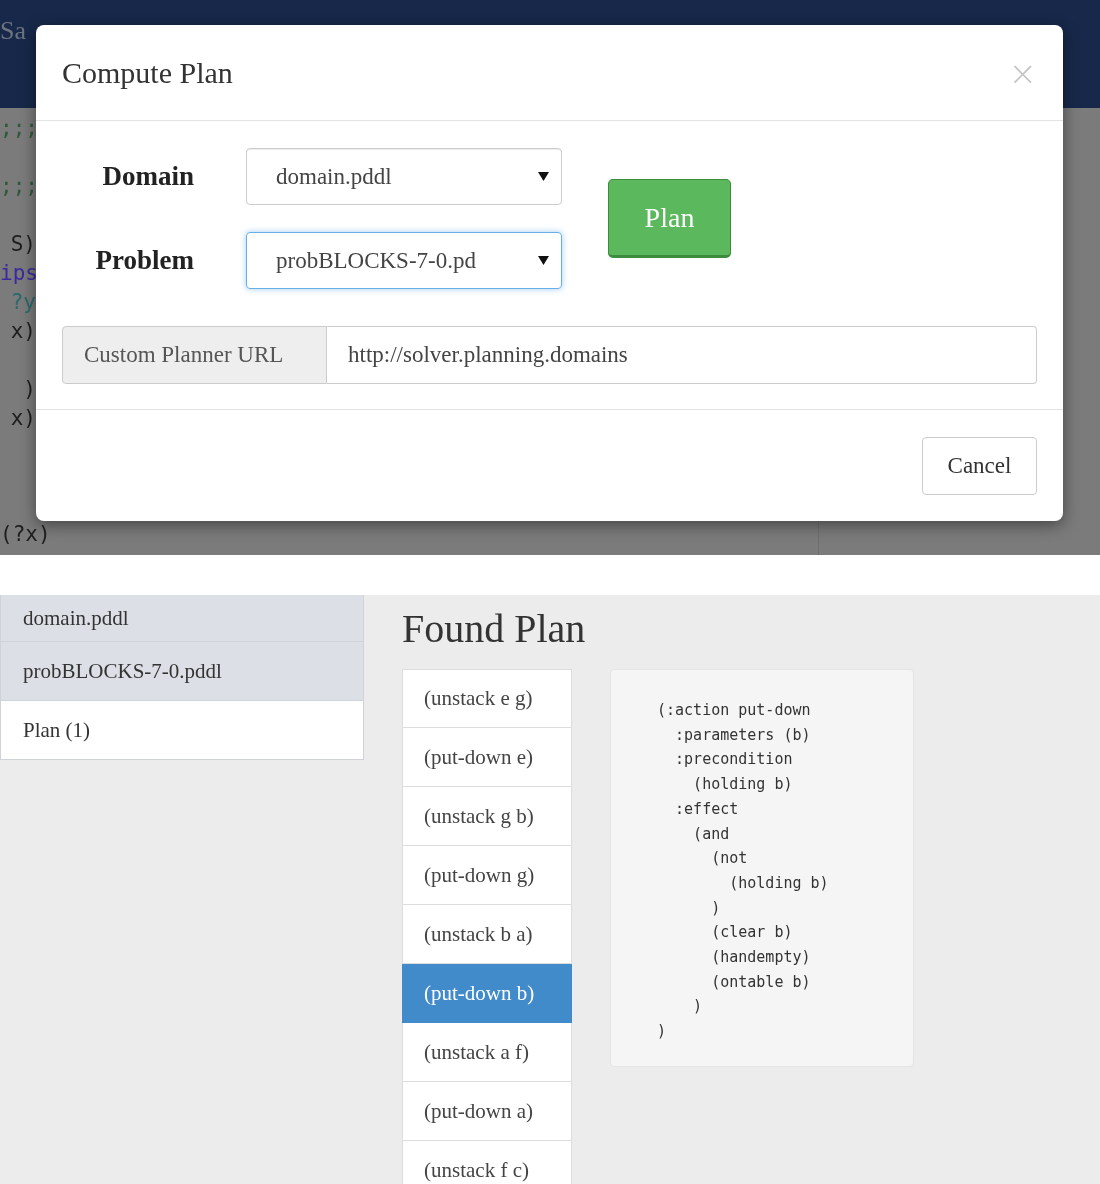 The image size is (1100, 1184). I want to click on code-line: (:action put-down, so click(734, 710).